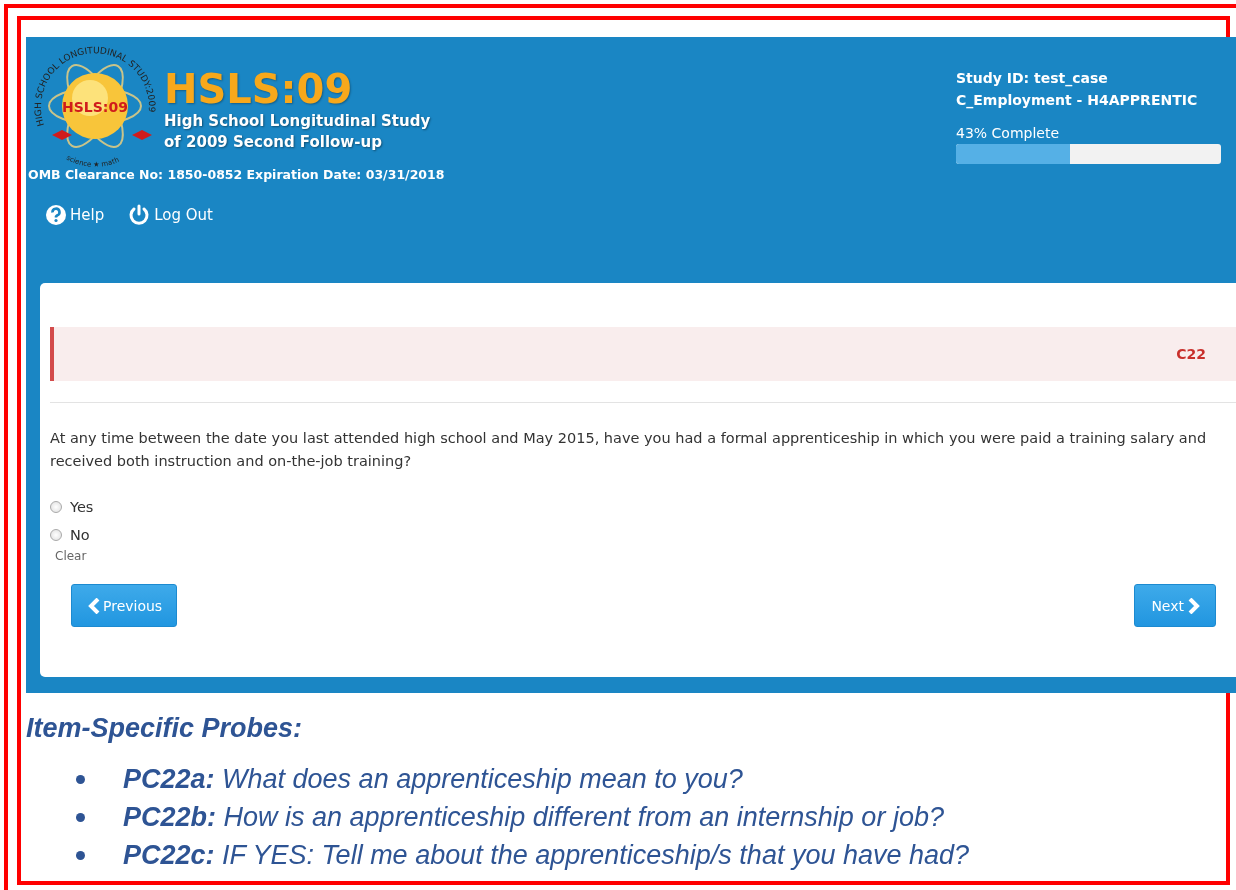  I want to click on logout-link: Log Out, so click(170, 215).